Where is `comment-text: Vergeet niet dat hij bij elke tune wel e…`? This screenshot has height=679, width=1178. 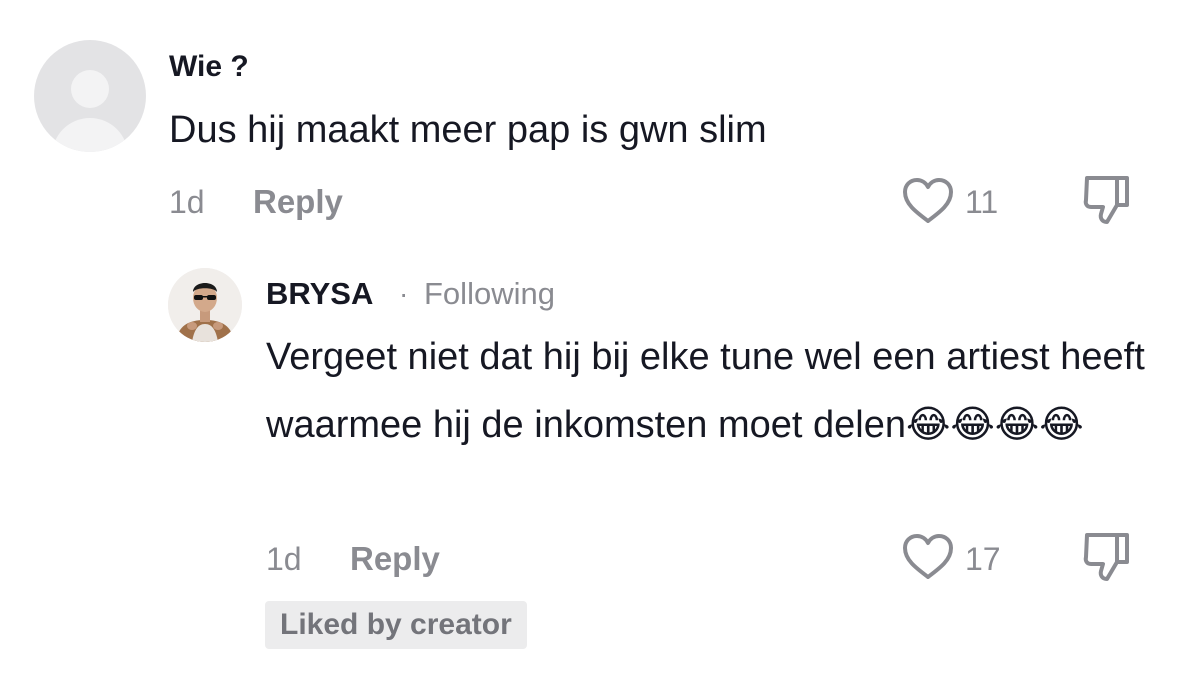 comment-text: Vergeet niet dat hij bij elke tune wel e… is located at coordinates (705, 391).